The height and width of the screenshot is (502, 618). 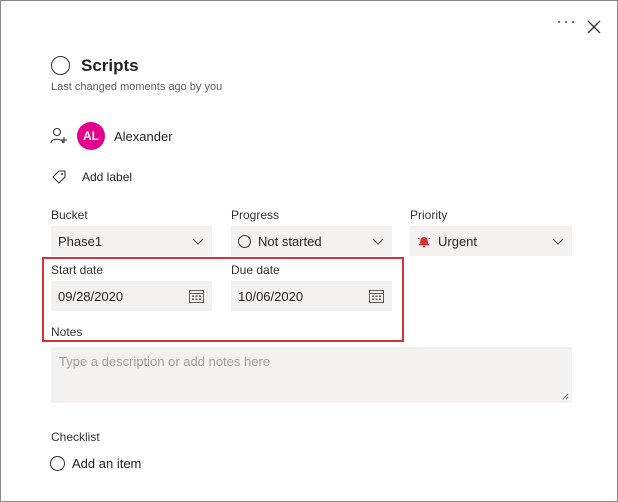 I want to click on assign-person-icon, so click(x=59, y=136).